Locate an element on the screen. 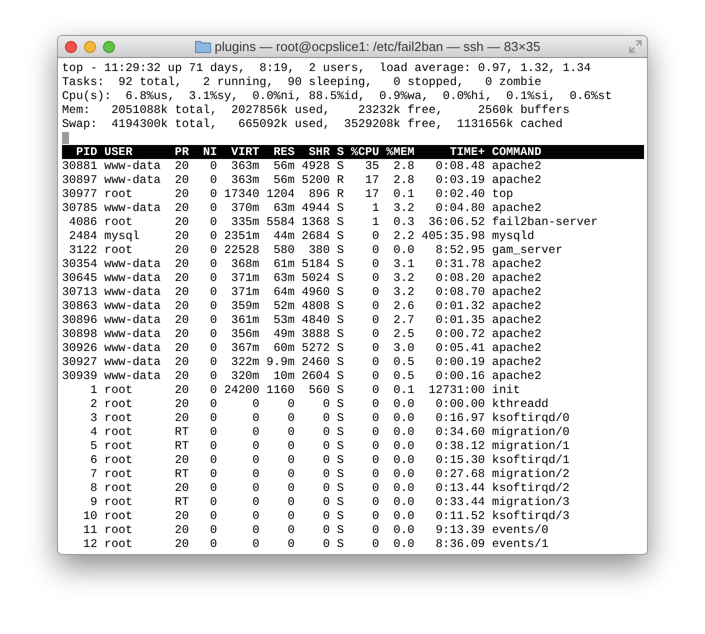 This screenshot has width=705, height=634. table-cell-text: 0:16.97 is located at coordinates (459, 418).